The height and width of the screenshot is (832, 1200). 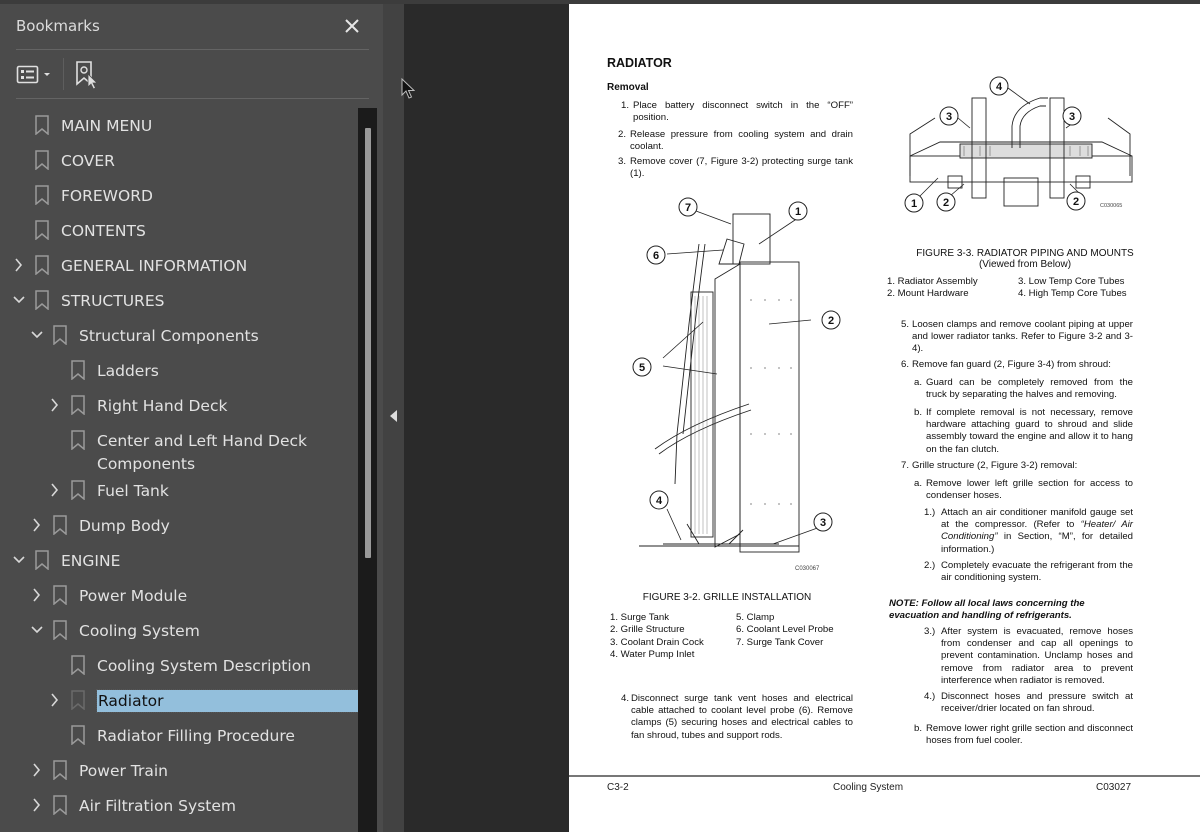 What do you see at coordinates (123, 771) in the screenshot?
I see `bookmark-label: Power Train` at bounding box center [123, 771].